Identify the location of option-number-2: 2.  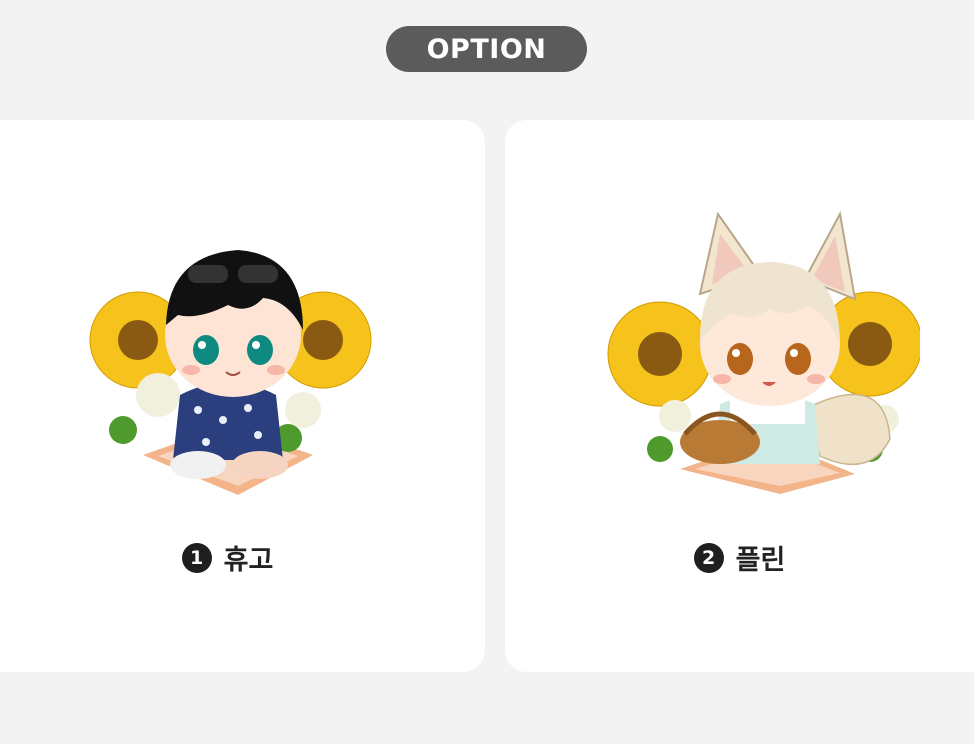
(708, 557).